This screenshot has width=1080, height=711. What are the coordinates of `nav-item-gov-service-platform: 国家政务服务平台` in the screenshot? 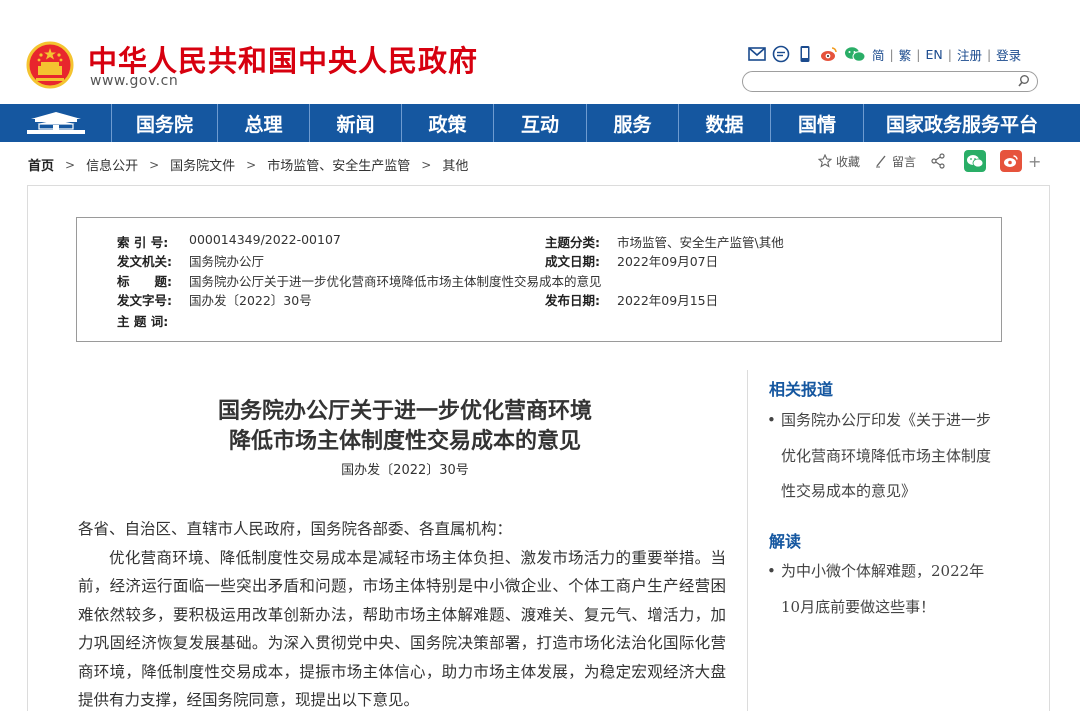 It's located at (962, 123).